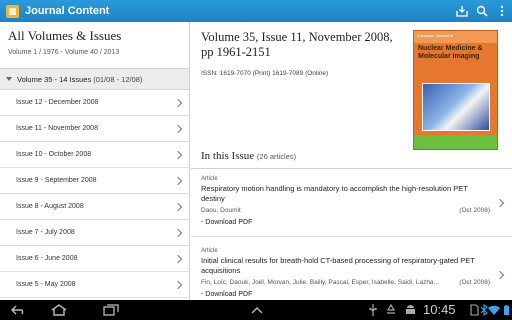  What do you see at coordinates (46, 284) in the screenshot?
I see `issue-label: Issue 5 - May 2008` at bounding box center [46, 284].